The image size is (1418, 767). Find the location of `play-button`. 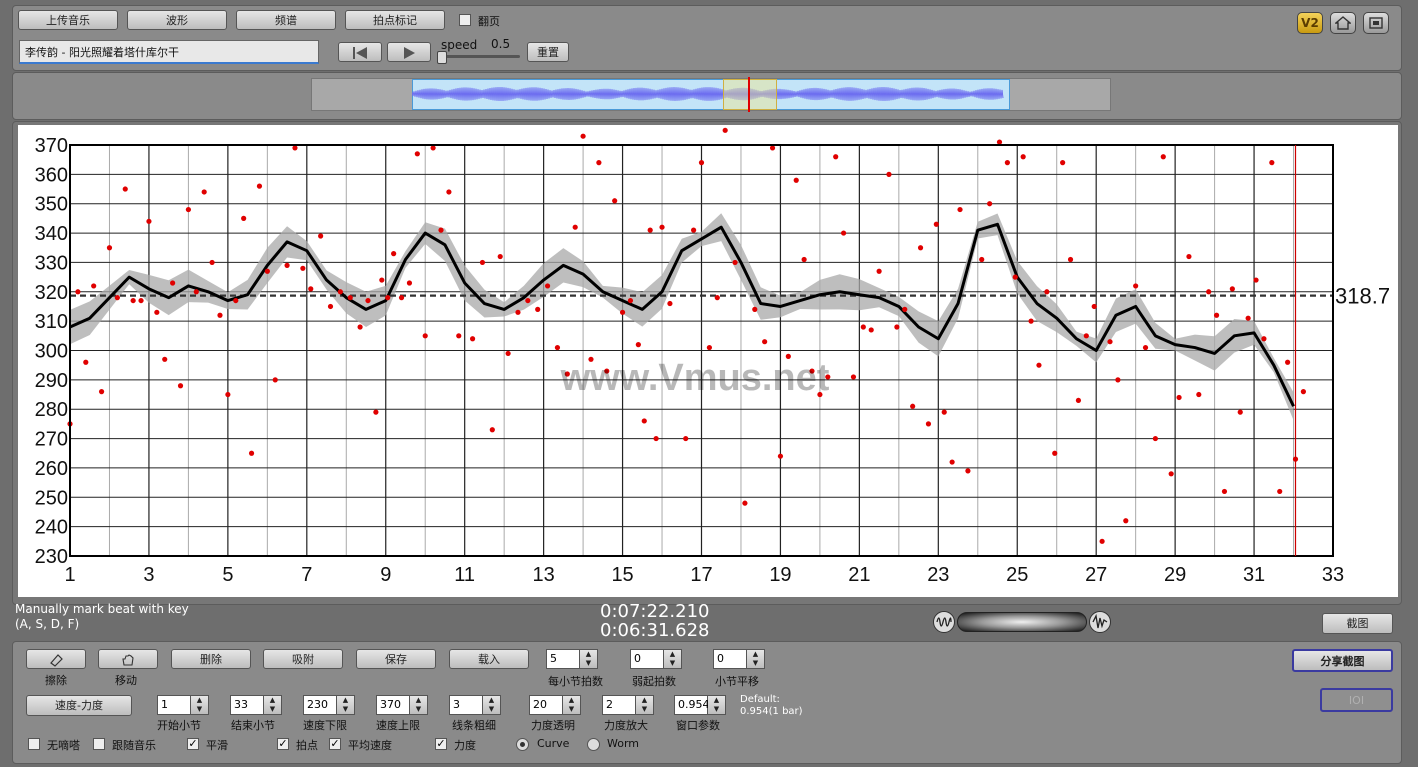

play-button is located at coordinates (409, 52).